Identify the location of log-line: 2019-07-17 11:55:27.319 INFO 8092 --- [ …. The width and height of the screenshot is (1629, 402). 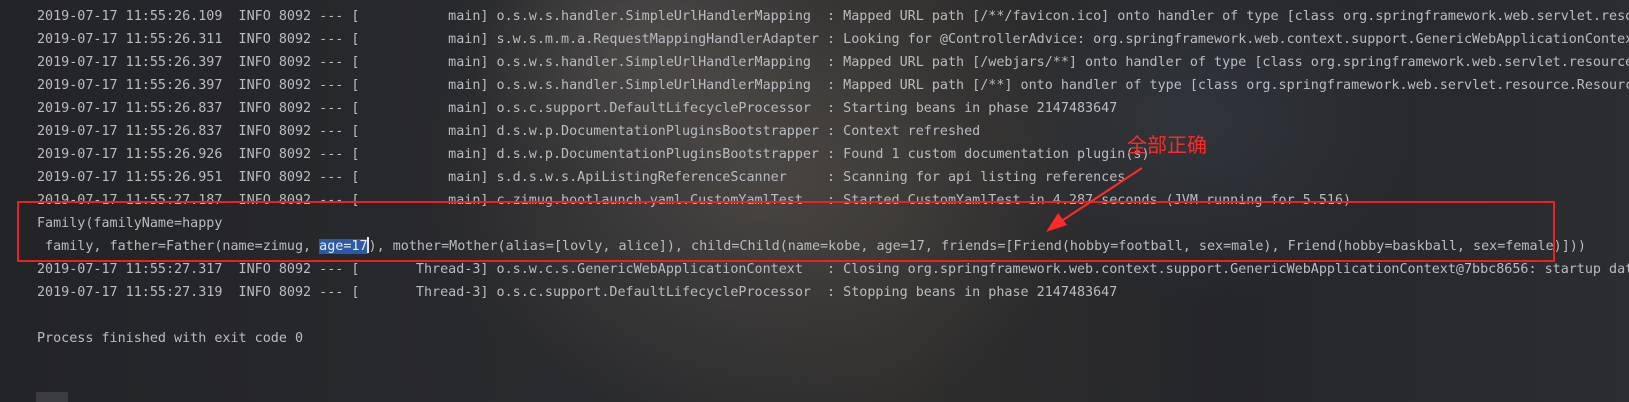
(577, 292).